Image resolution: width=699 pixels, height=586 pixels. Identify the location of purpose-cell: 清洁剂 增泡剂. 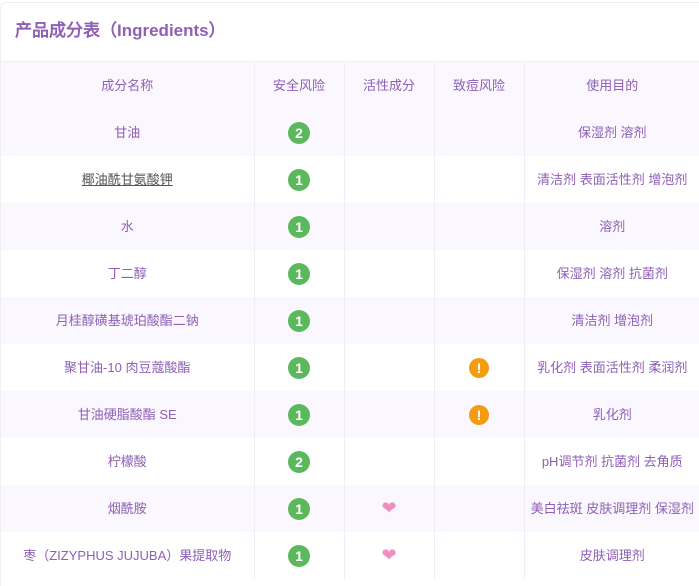
(612, 320).